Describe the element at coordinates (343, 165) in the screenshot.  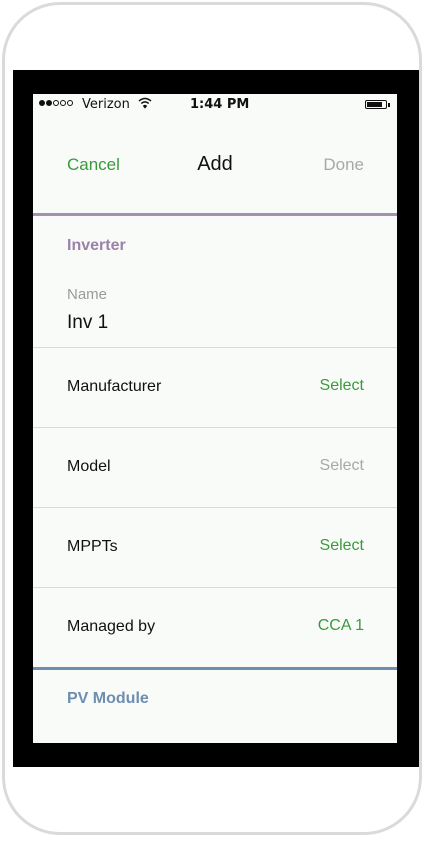
I see `done-button: Done` at that location.